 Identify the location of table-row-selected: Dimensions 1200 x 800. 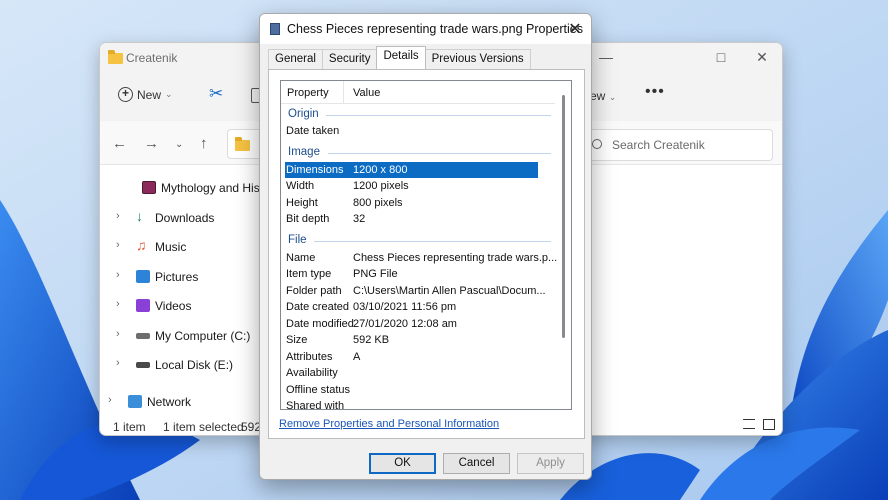
(411, 170).